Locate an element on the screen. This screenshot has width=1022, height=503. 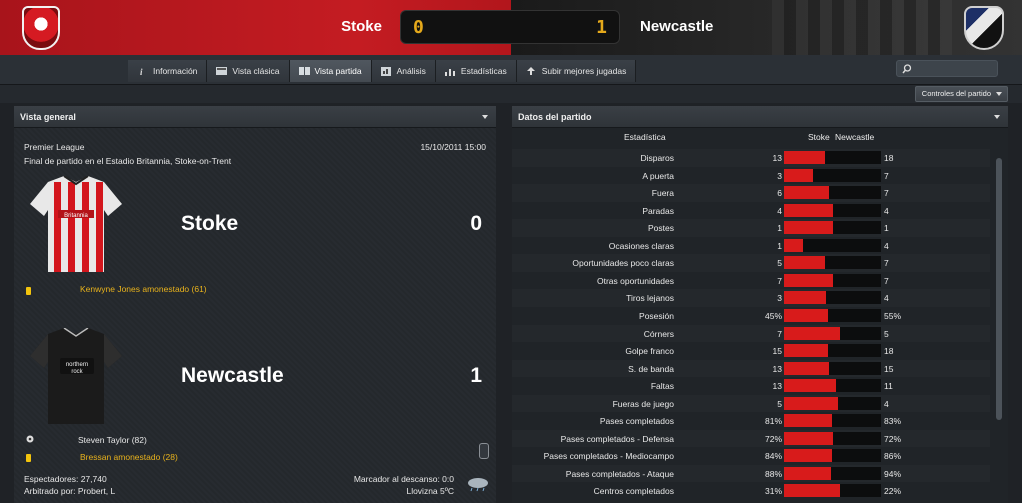
tab-label: Análisis is located at coordinates (411, 71).